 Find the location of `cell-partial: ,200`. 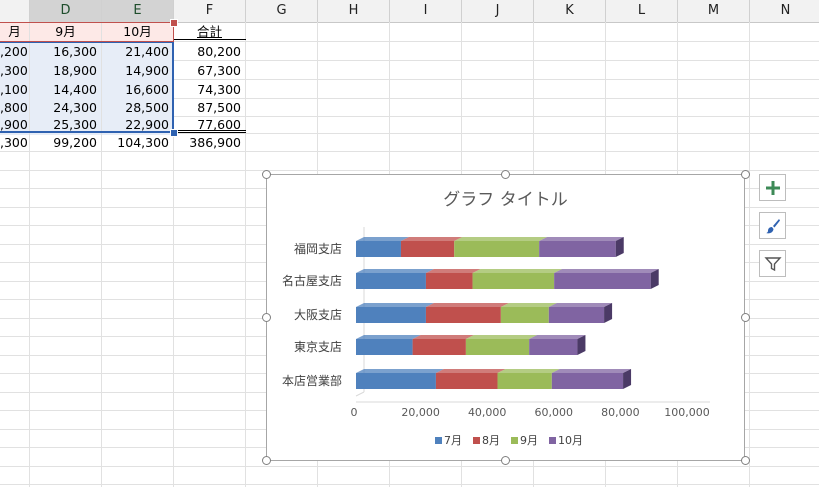

cell-partial: ,200 is located at coordinates (14, 52).